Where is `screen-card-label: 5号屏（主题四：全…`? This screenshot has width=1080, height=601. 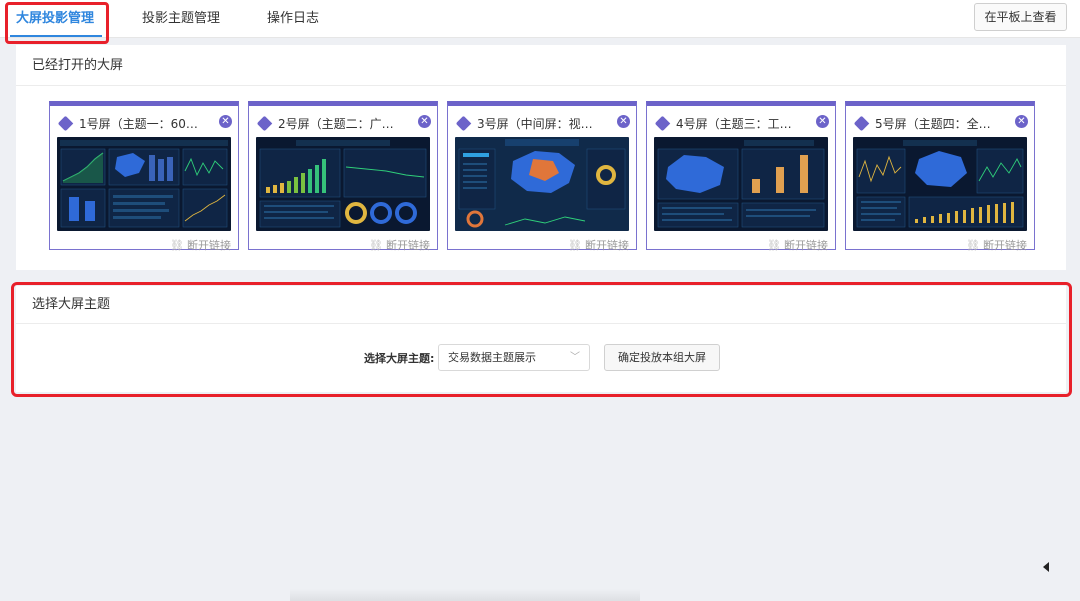
screen-card-label: 5号屏（主题四：全… is located at coordinates (933, 124).